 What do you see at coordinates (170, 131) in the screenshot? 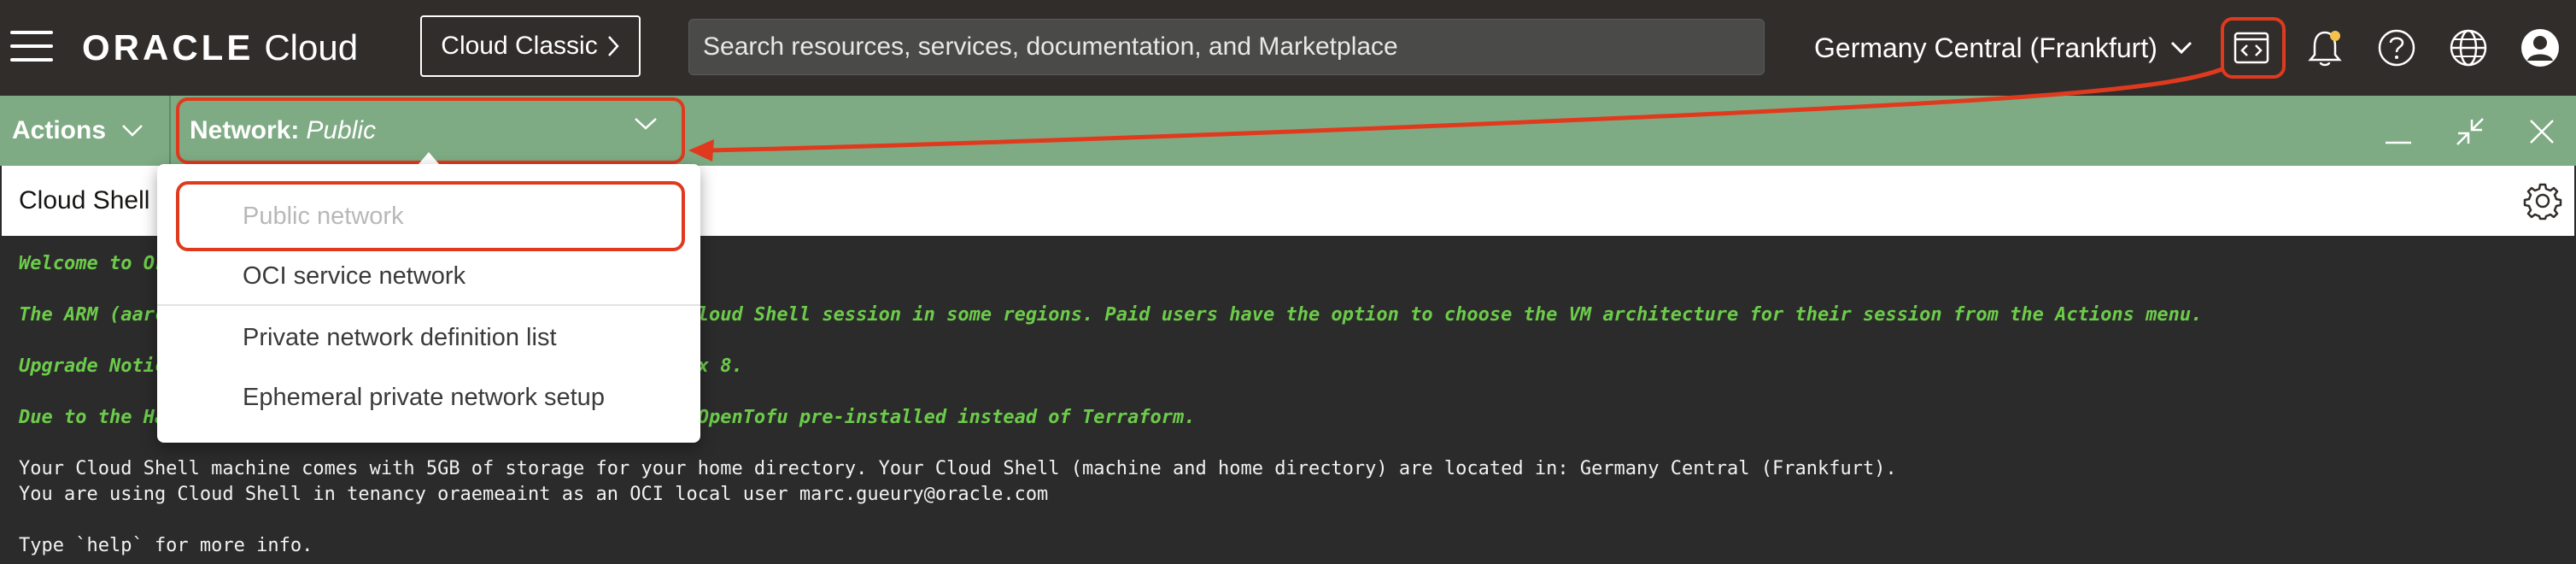
I see `toolbar-divider` at bounding box center [170, 131].